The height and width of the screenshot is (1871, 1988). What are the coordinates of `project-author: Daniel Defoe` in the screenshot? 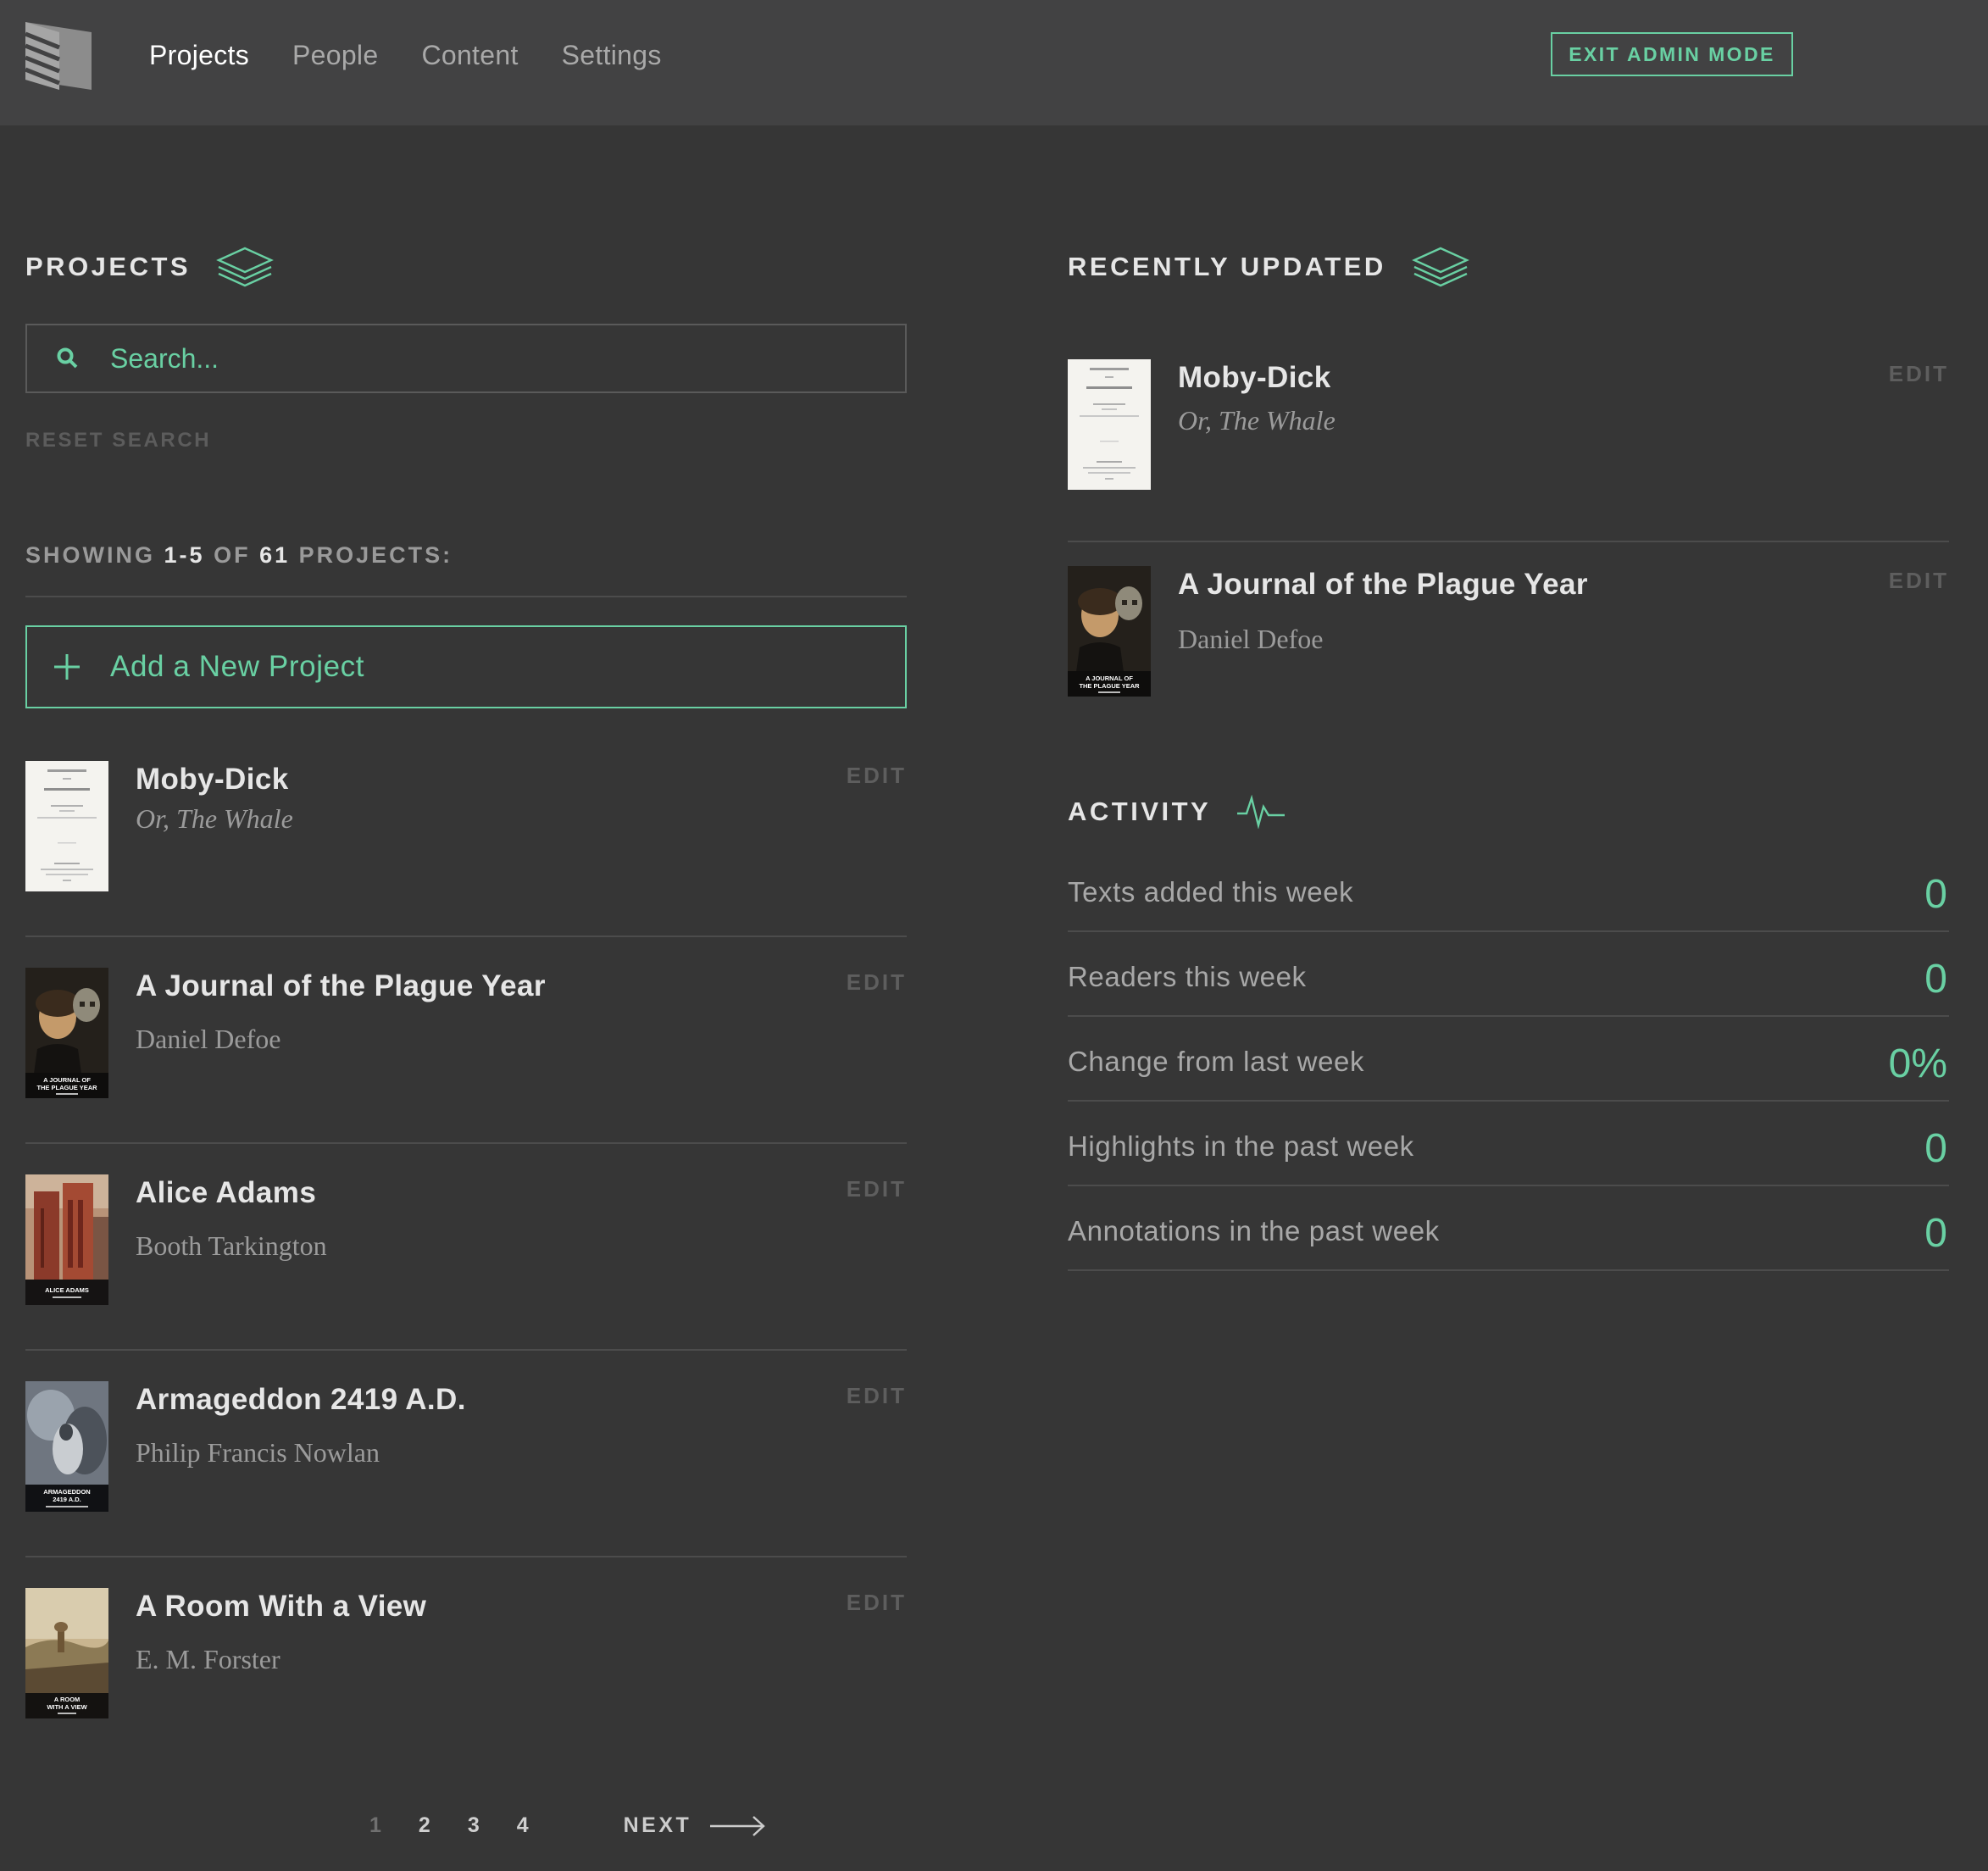 It's located at (208, 1039).